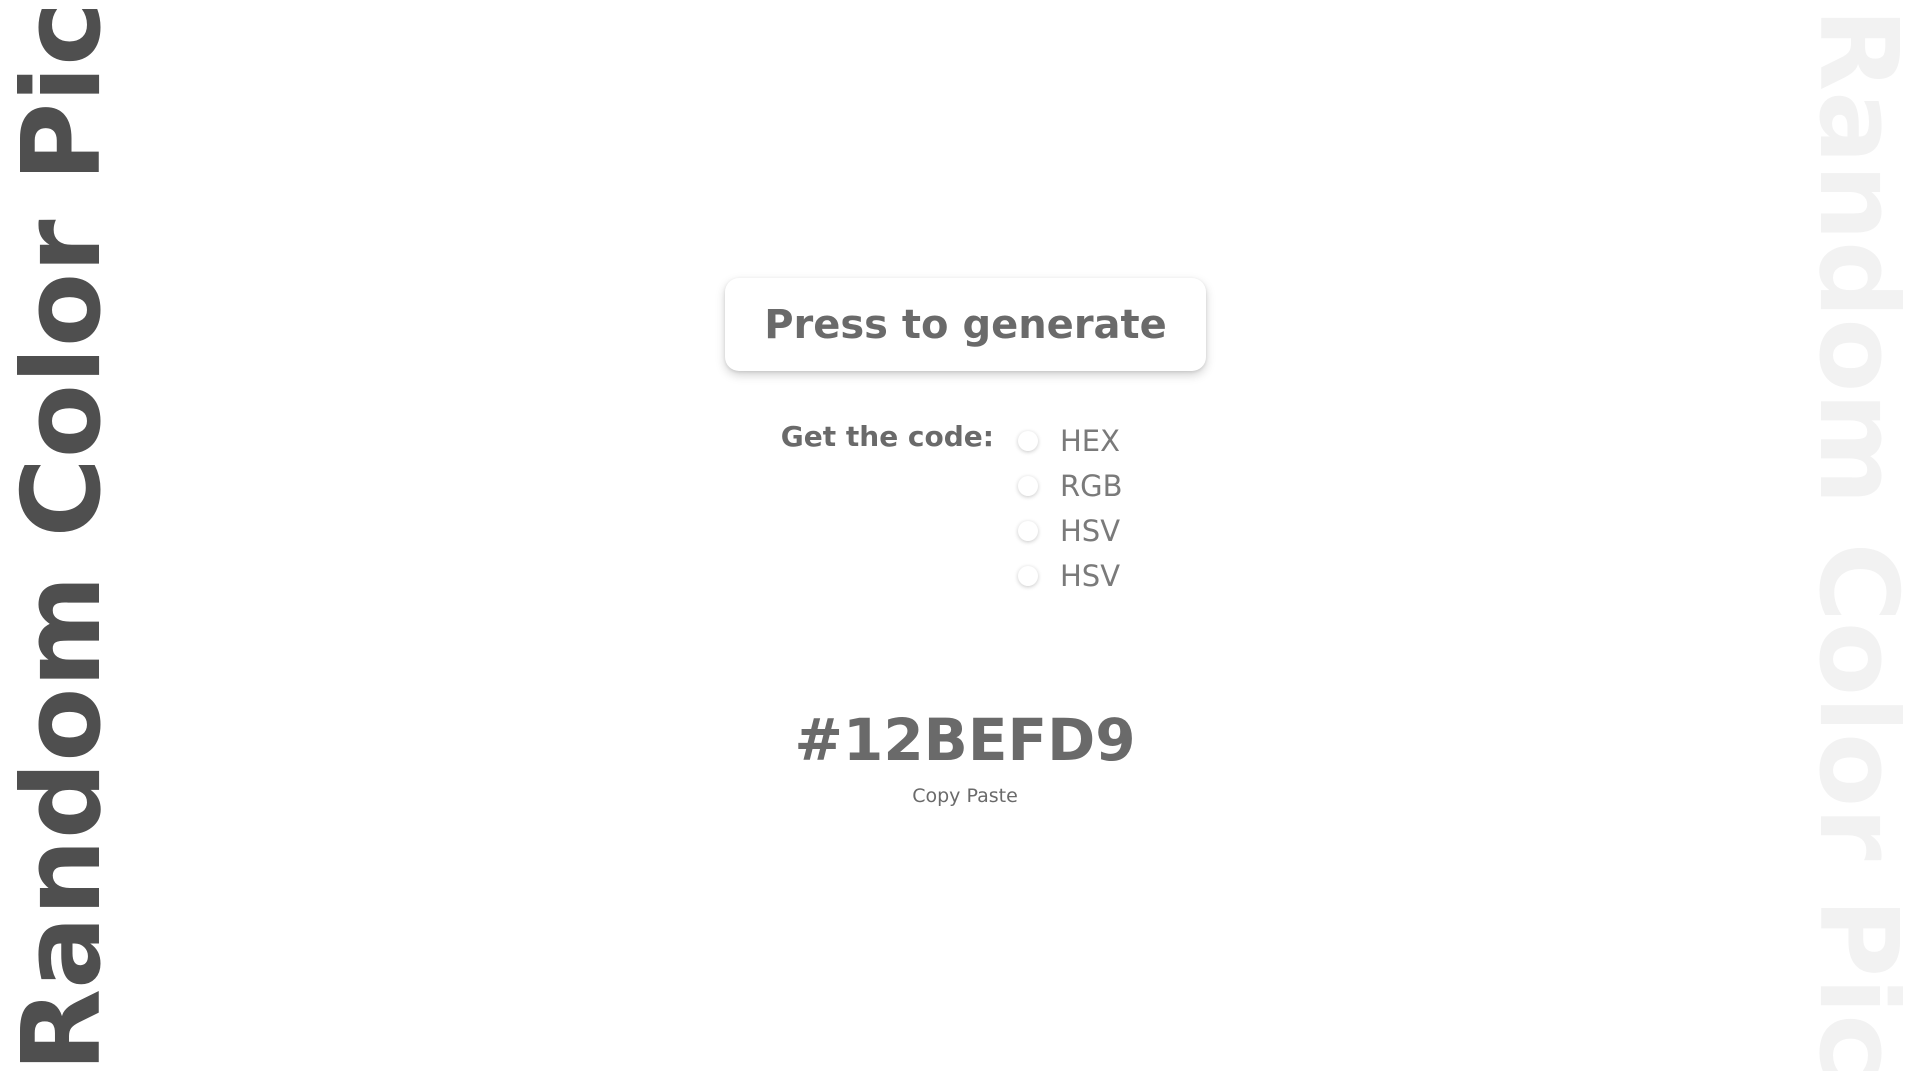  I want to click on option-hsv: HSV, so click(1070, 530).